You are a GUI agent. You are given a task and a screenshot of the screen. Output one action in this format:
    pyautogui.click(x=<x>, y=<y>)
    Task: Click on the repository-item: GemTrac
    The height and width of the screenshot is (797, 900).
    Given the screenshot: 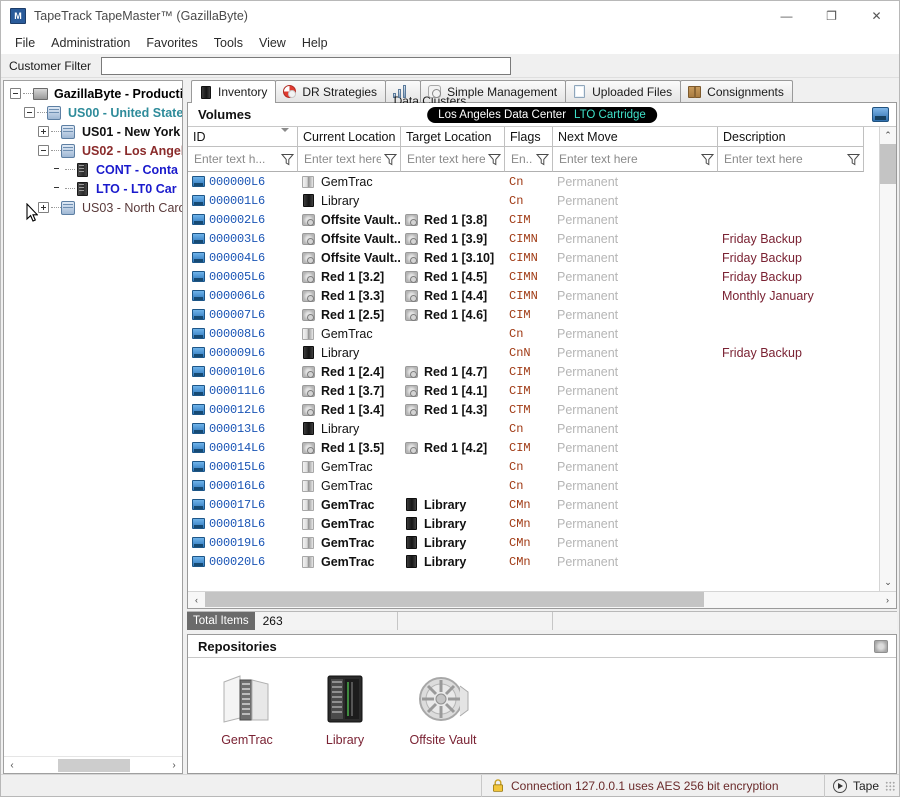 What is the action you would take?
    pyautogui.click(x=247, y=722)
    